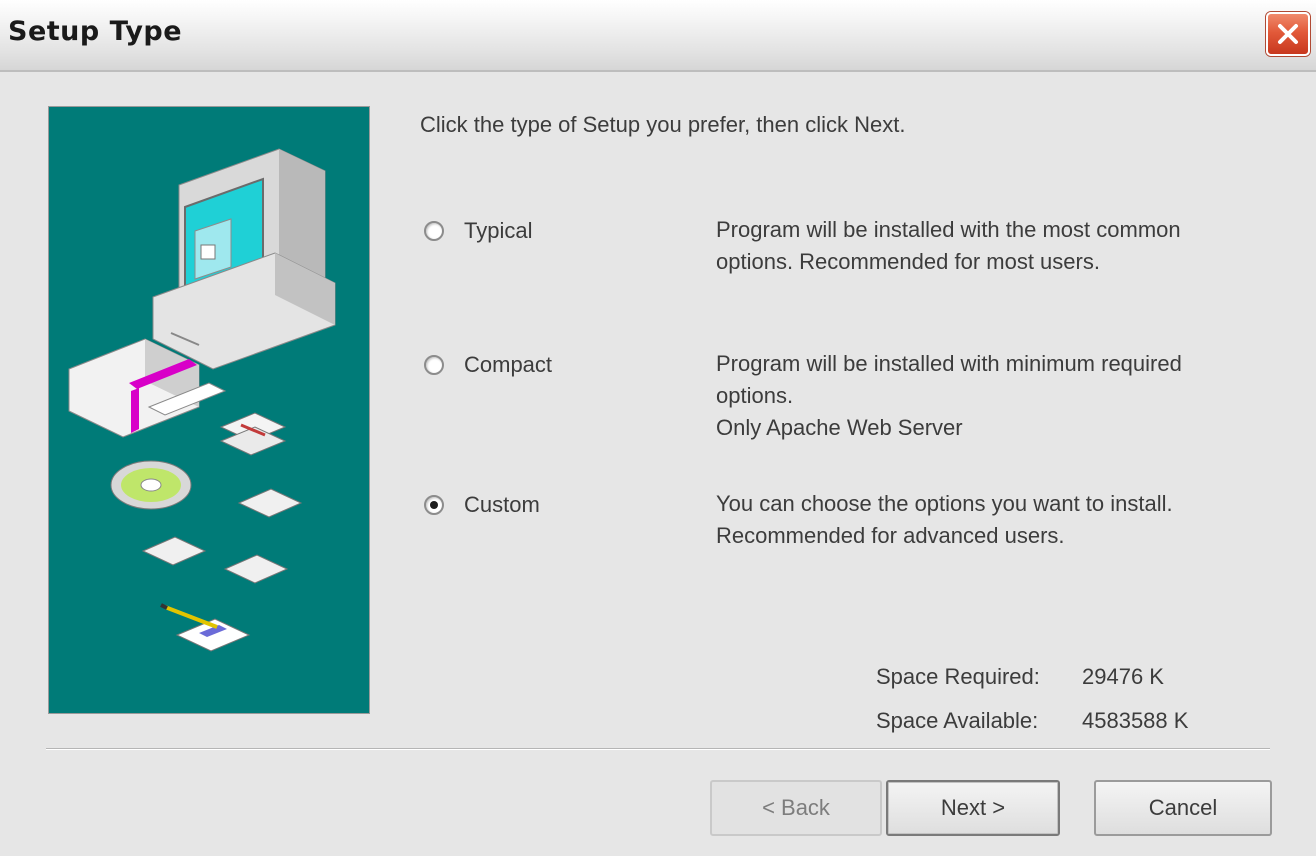 This screenshot has width=1316, height=856. I want to click on close-button, so click(1288, 34).